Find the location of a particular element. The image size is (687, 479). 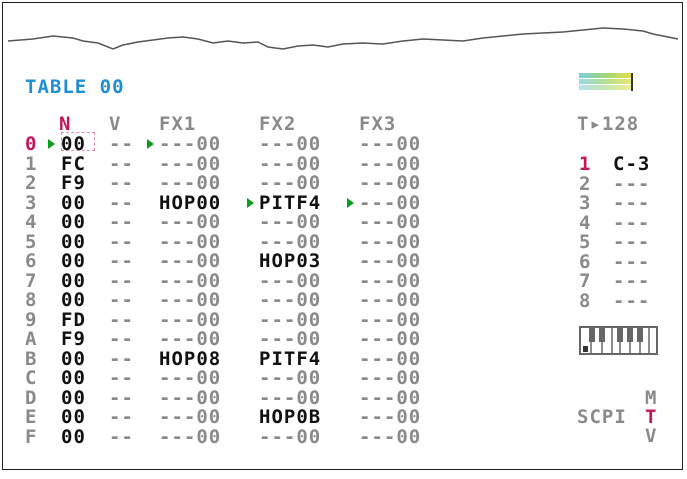

screen-map-bottom: V is located at coordinates (651, 436).